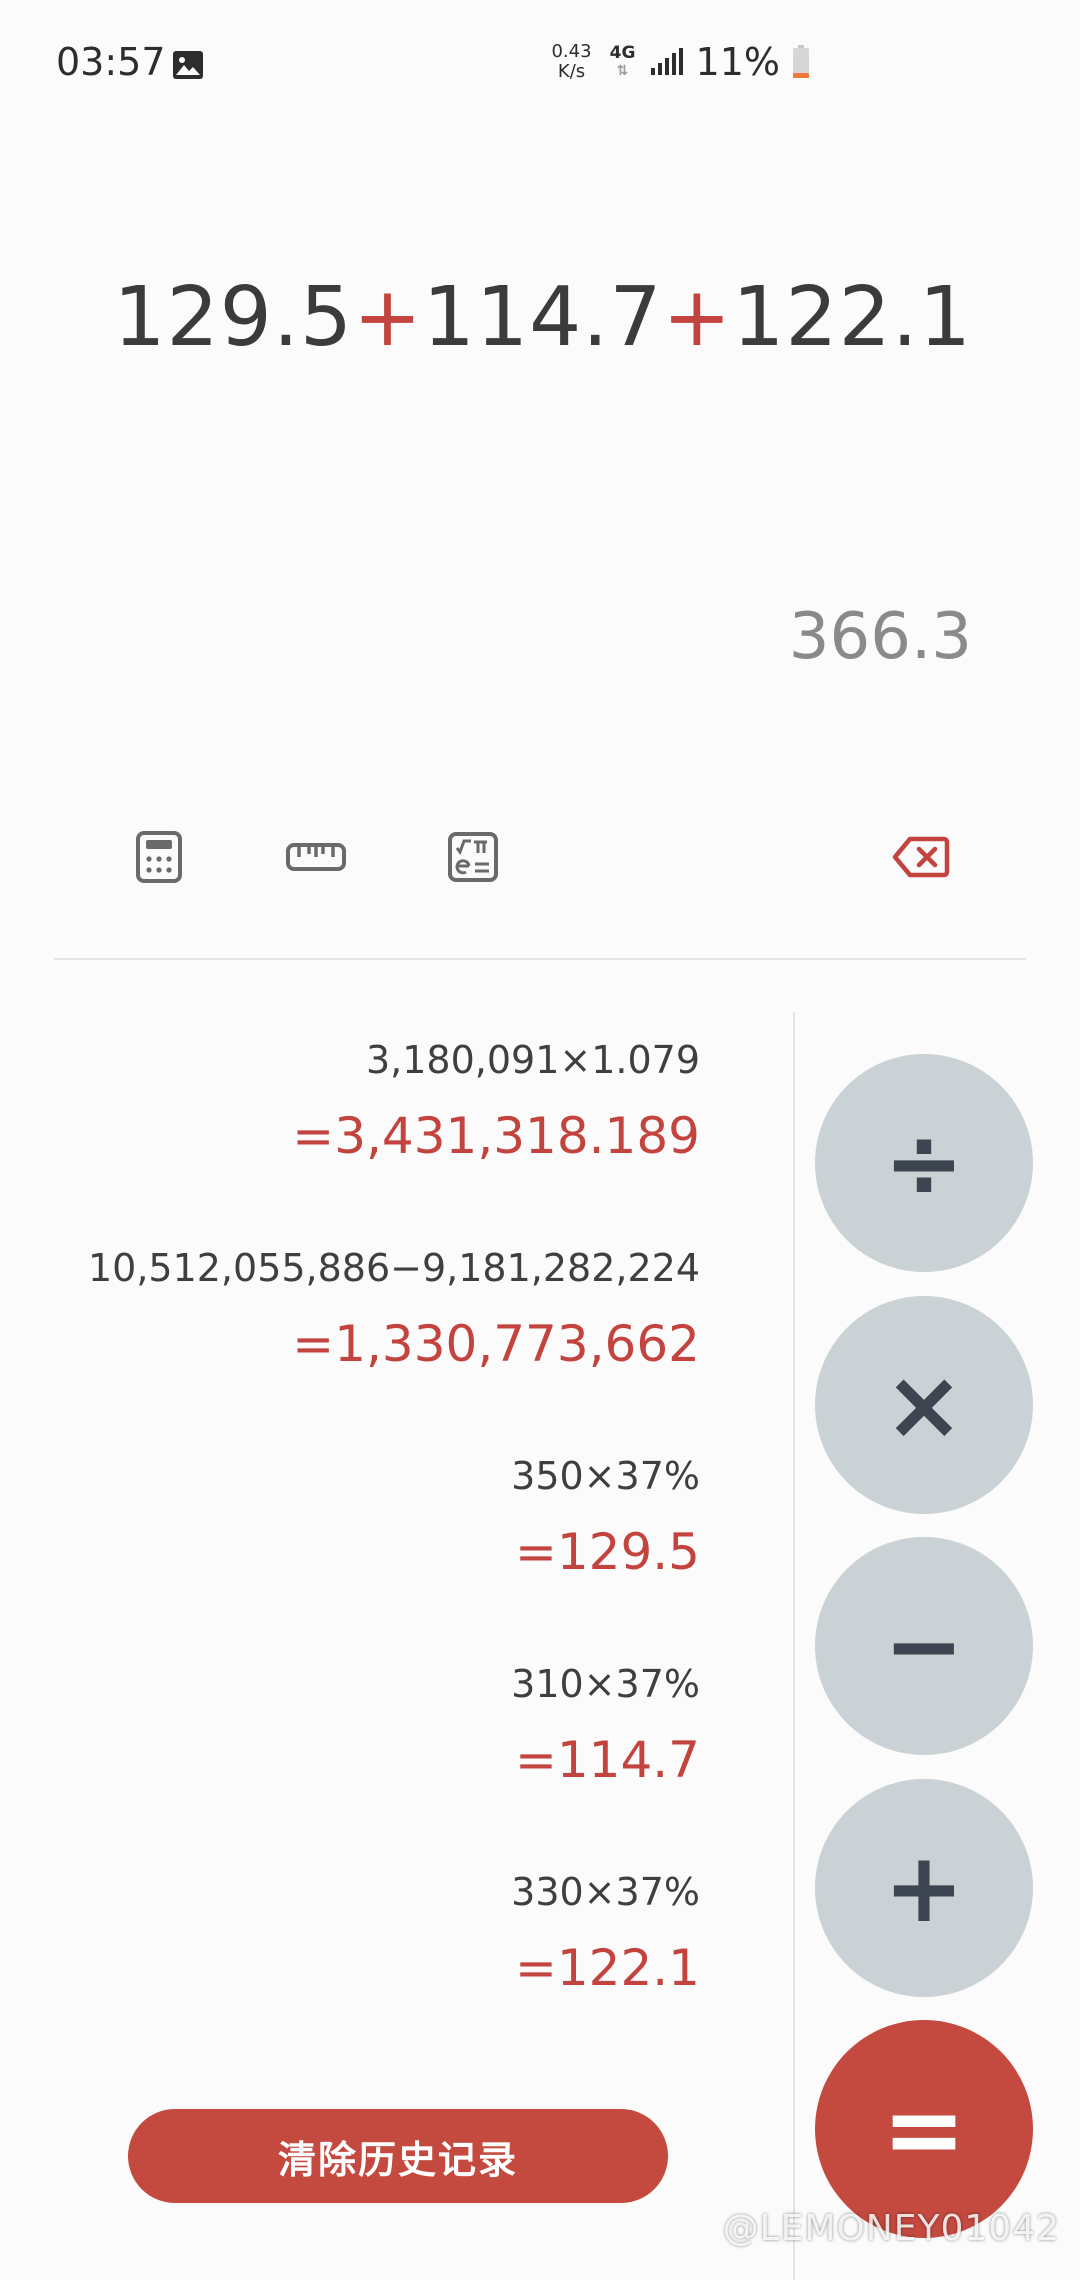 The width and height of the screenshot is (1080, 2280). Describe the element at coordinates (880, 637) in the screenshot. I see `result-preview: 366.3` at that location.